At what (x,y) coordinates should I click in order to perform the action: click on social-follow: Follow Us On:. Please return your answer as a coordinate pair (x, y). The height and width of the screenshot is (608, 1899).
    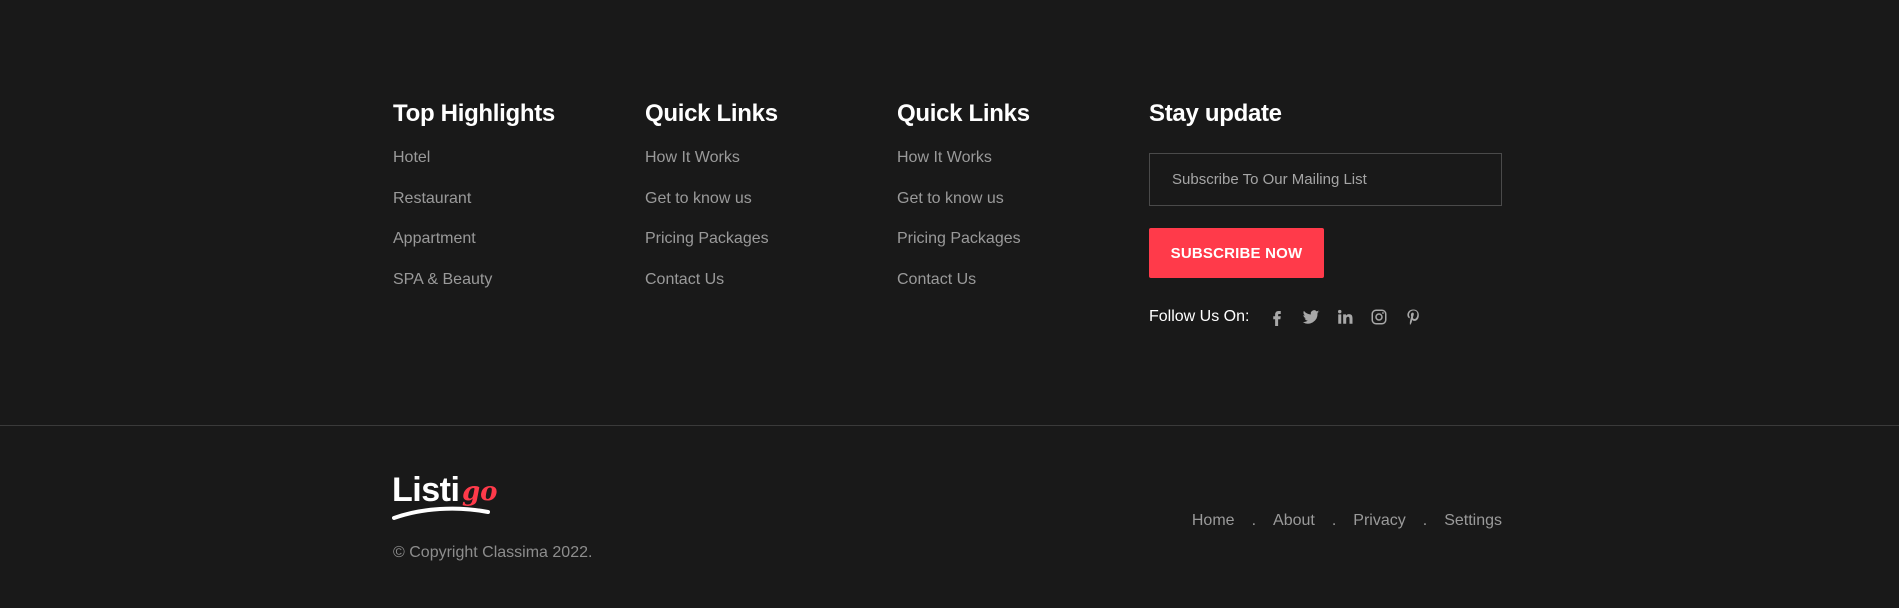
    Looking at the image, I should click on (1293, 317).